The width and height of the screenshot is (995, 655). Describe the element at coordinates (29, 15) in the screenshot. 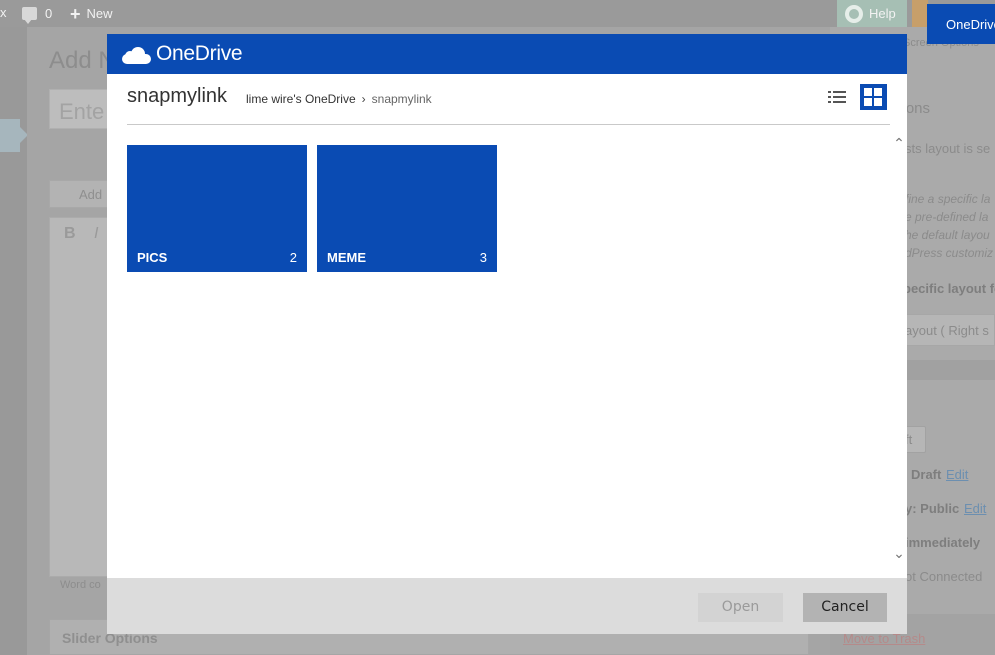

I see `comment-icon` at that location.